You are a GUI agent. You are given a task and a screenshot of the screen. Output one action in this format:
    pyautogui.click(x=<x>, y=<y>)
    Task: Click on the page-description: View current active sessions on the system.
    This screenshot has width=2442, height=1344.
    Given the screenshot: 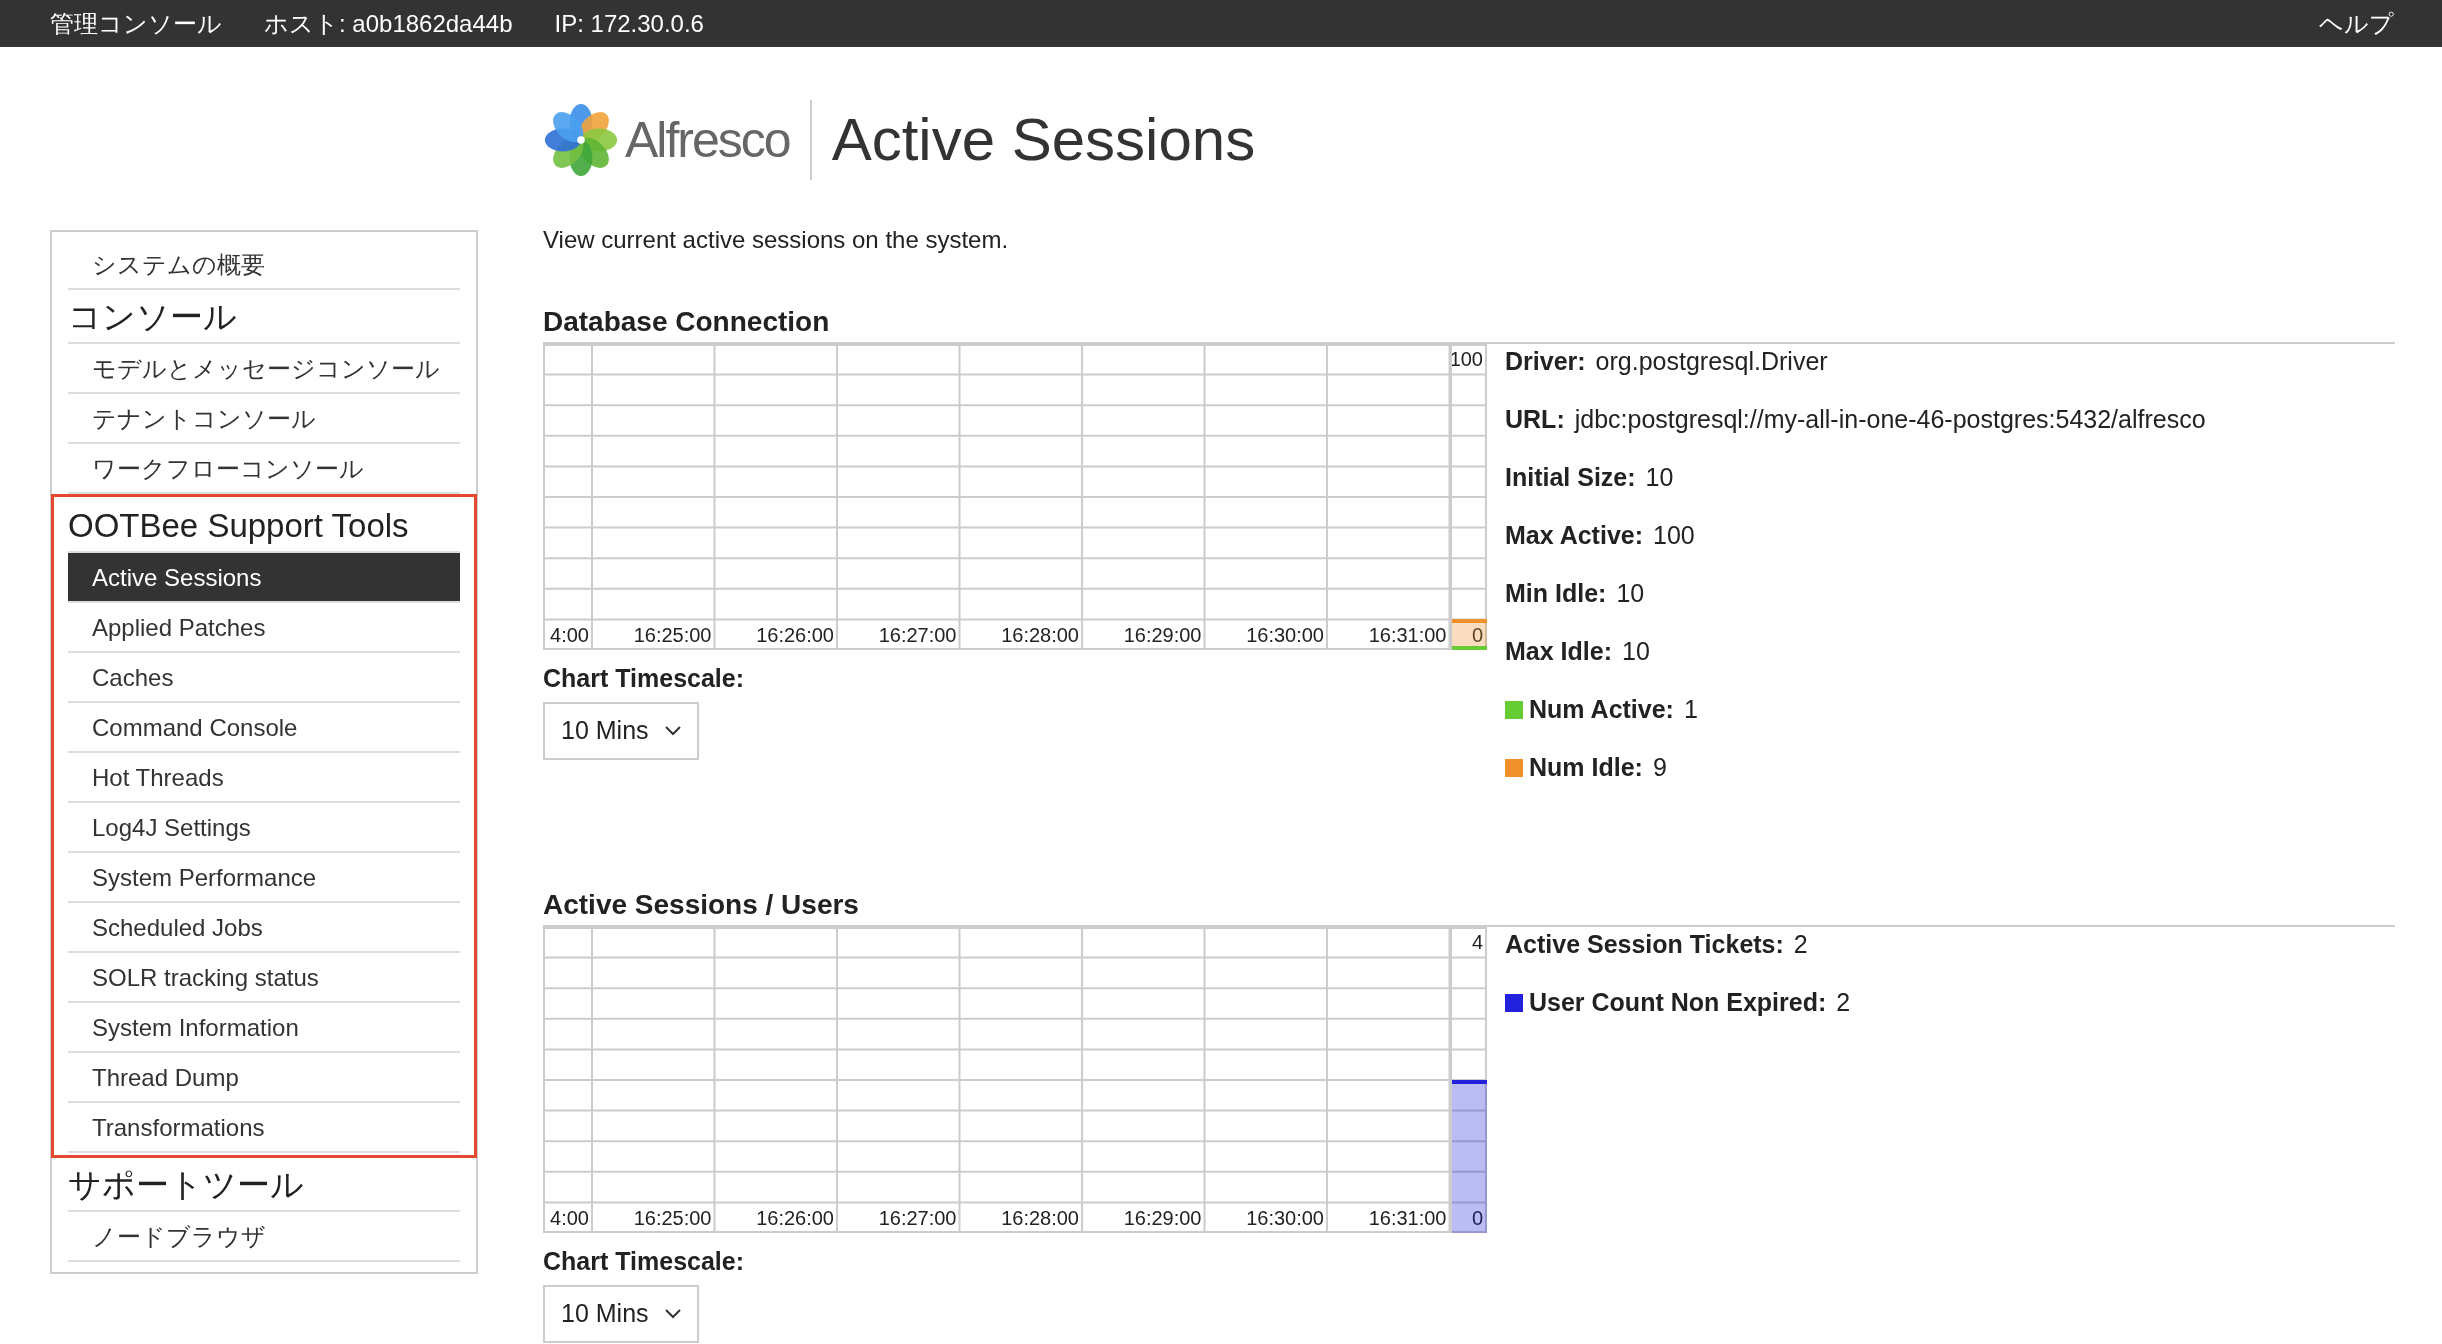 What is the action you would take?
    pyautogui.click(x=776, y=240)
    